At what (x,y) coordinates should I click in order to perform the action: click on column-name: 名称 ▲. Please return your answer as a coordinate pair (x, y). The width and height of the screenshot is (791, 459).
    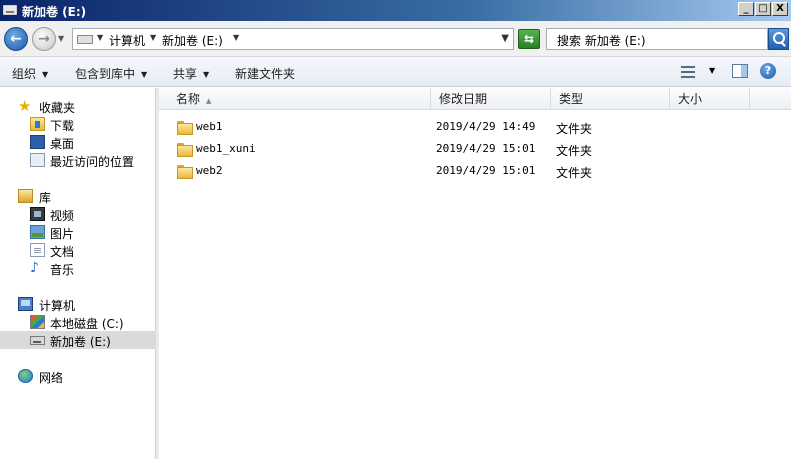
    Looking at the image, I should click on (295, 99).